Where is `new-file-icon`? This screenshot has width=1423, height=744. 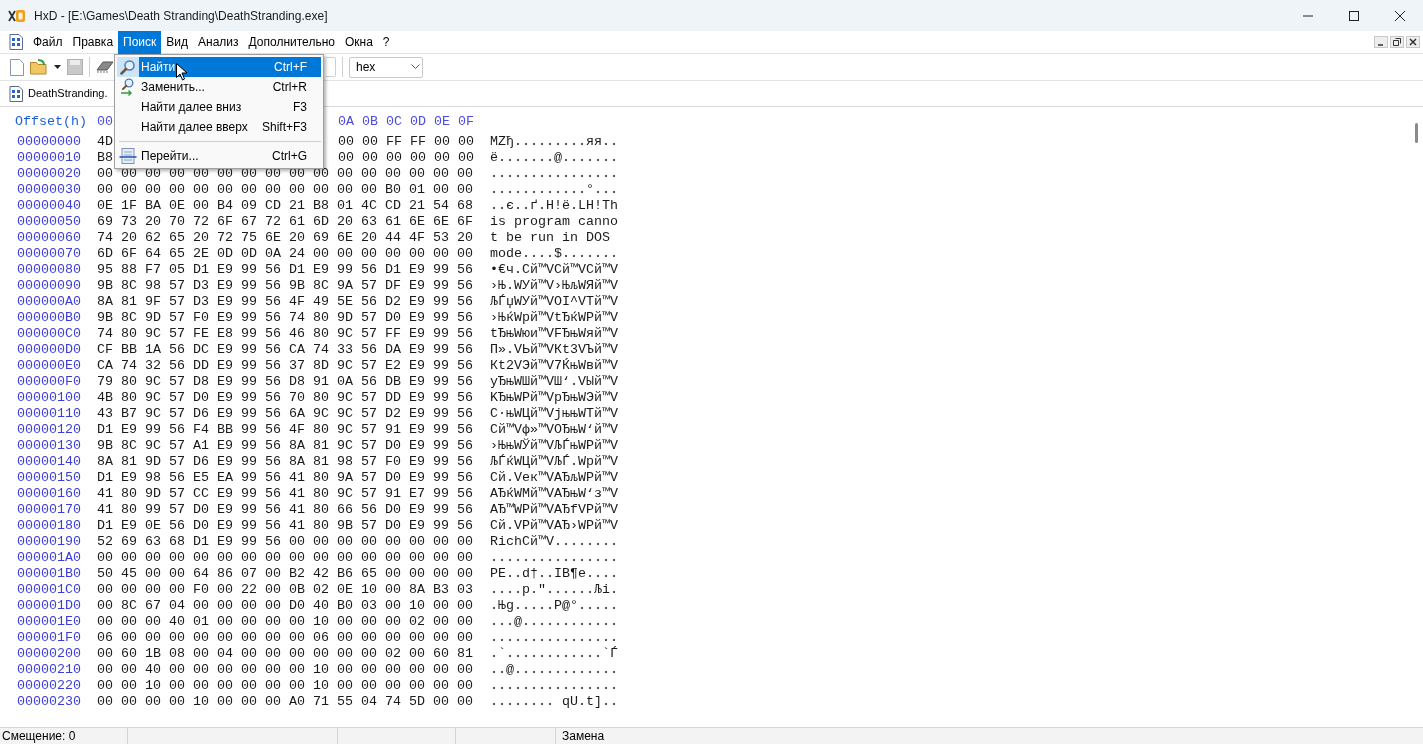 new-file-icon is located at coordinates (17, 67).